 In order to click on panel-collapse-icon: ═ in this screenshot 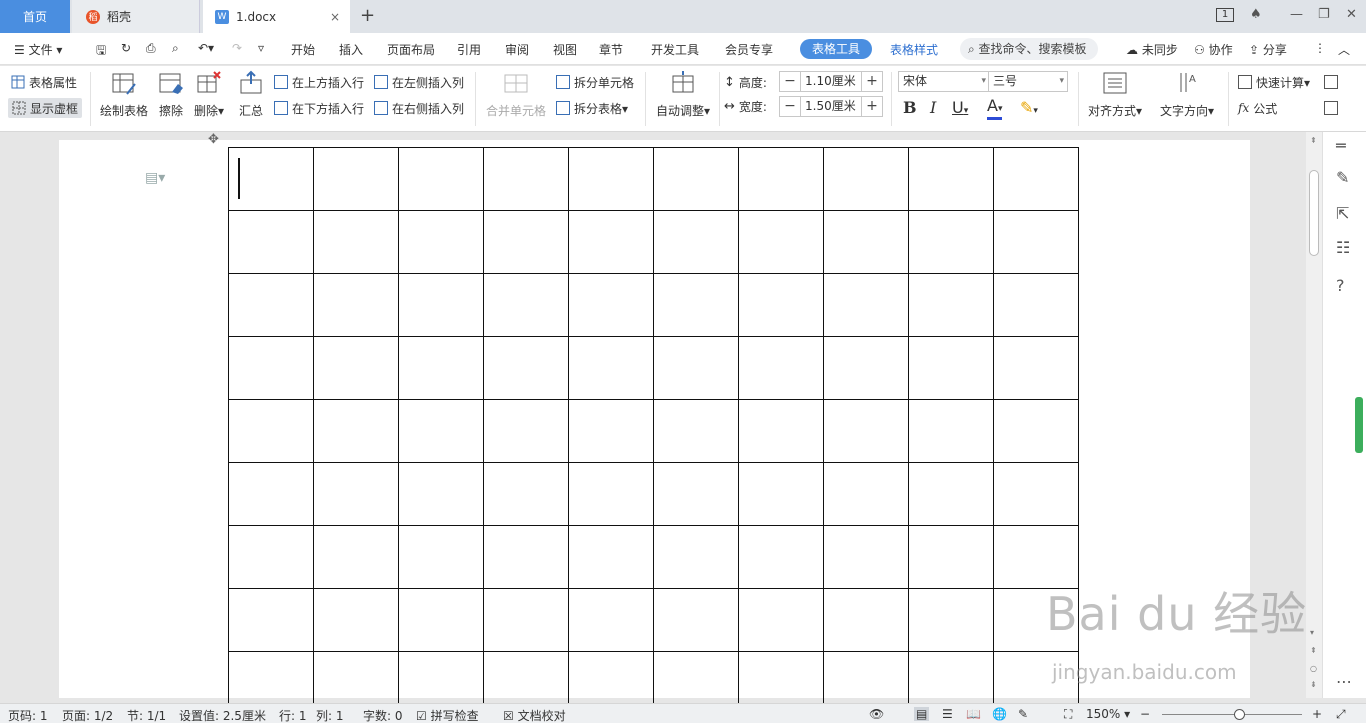, I will do `click(1341, 145)`.